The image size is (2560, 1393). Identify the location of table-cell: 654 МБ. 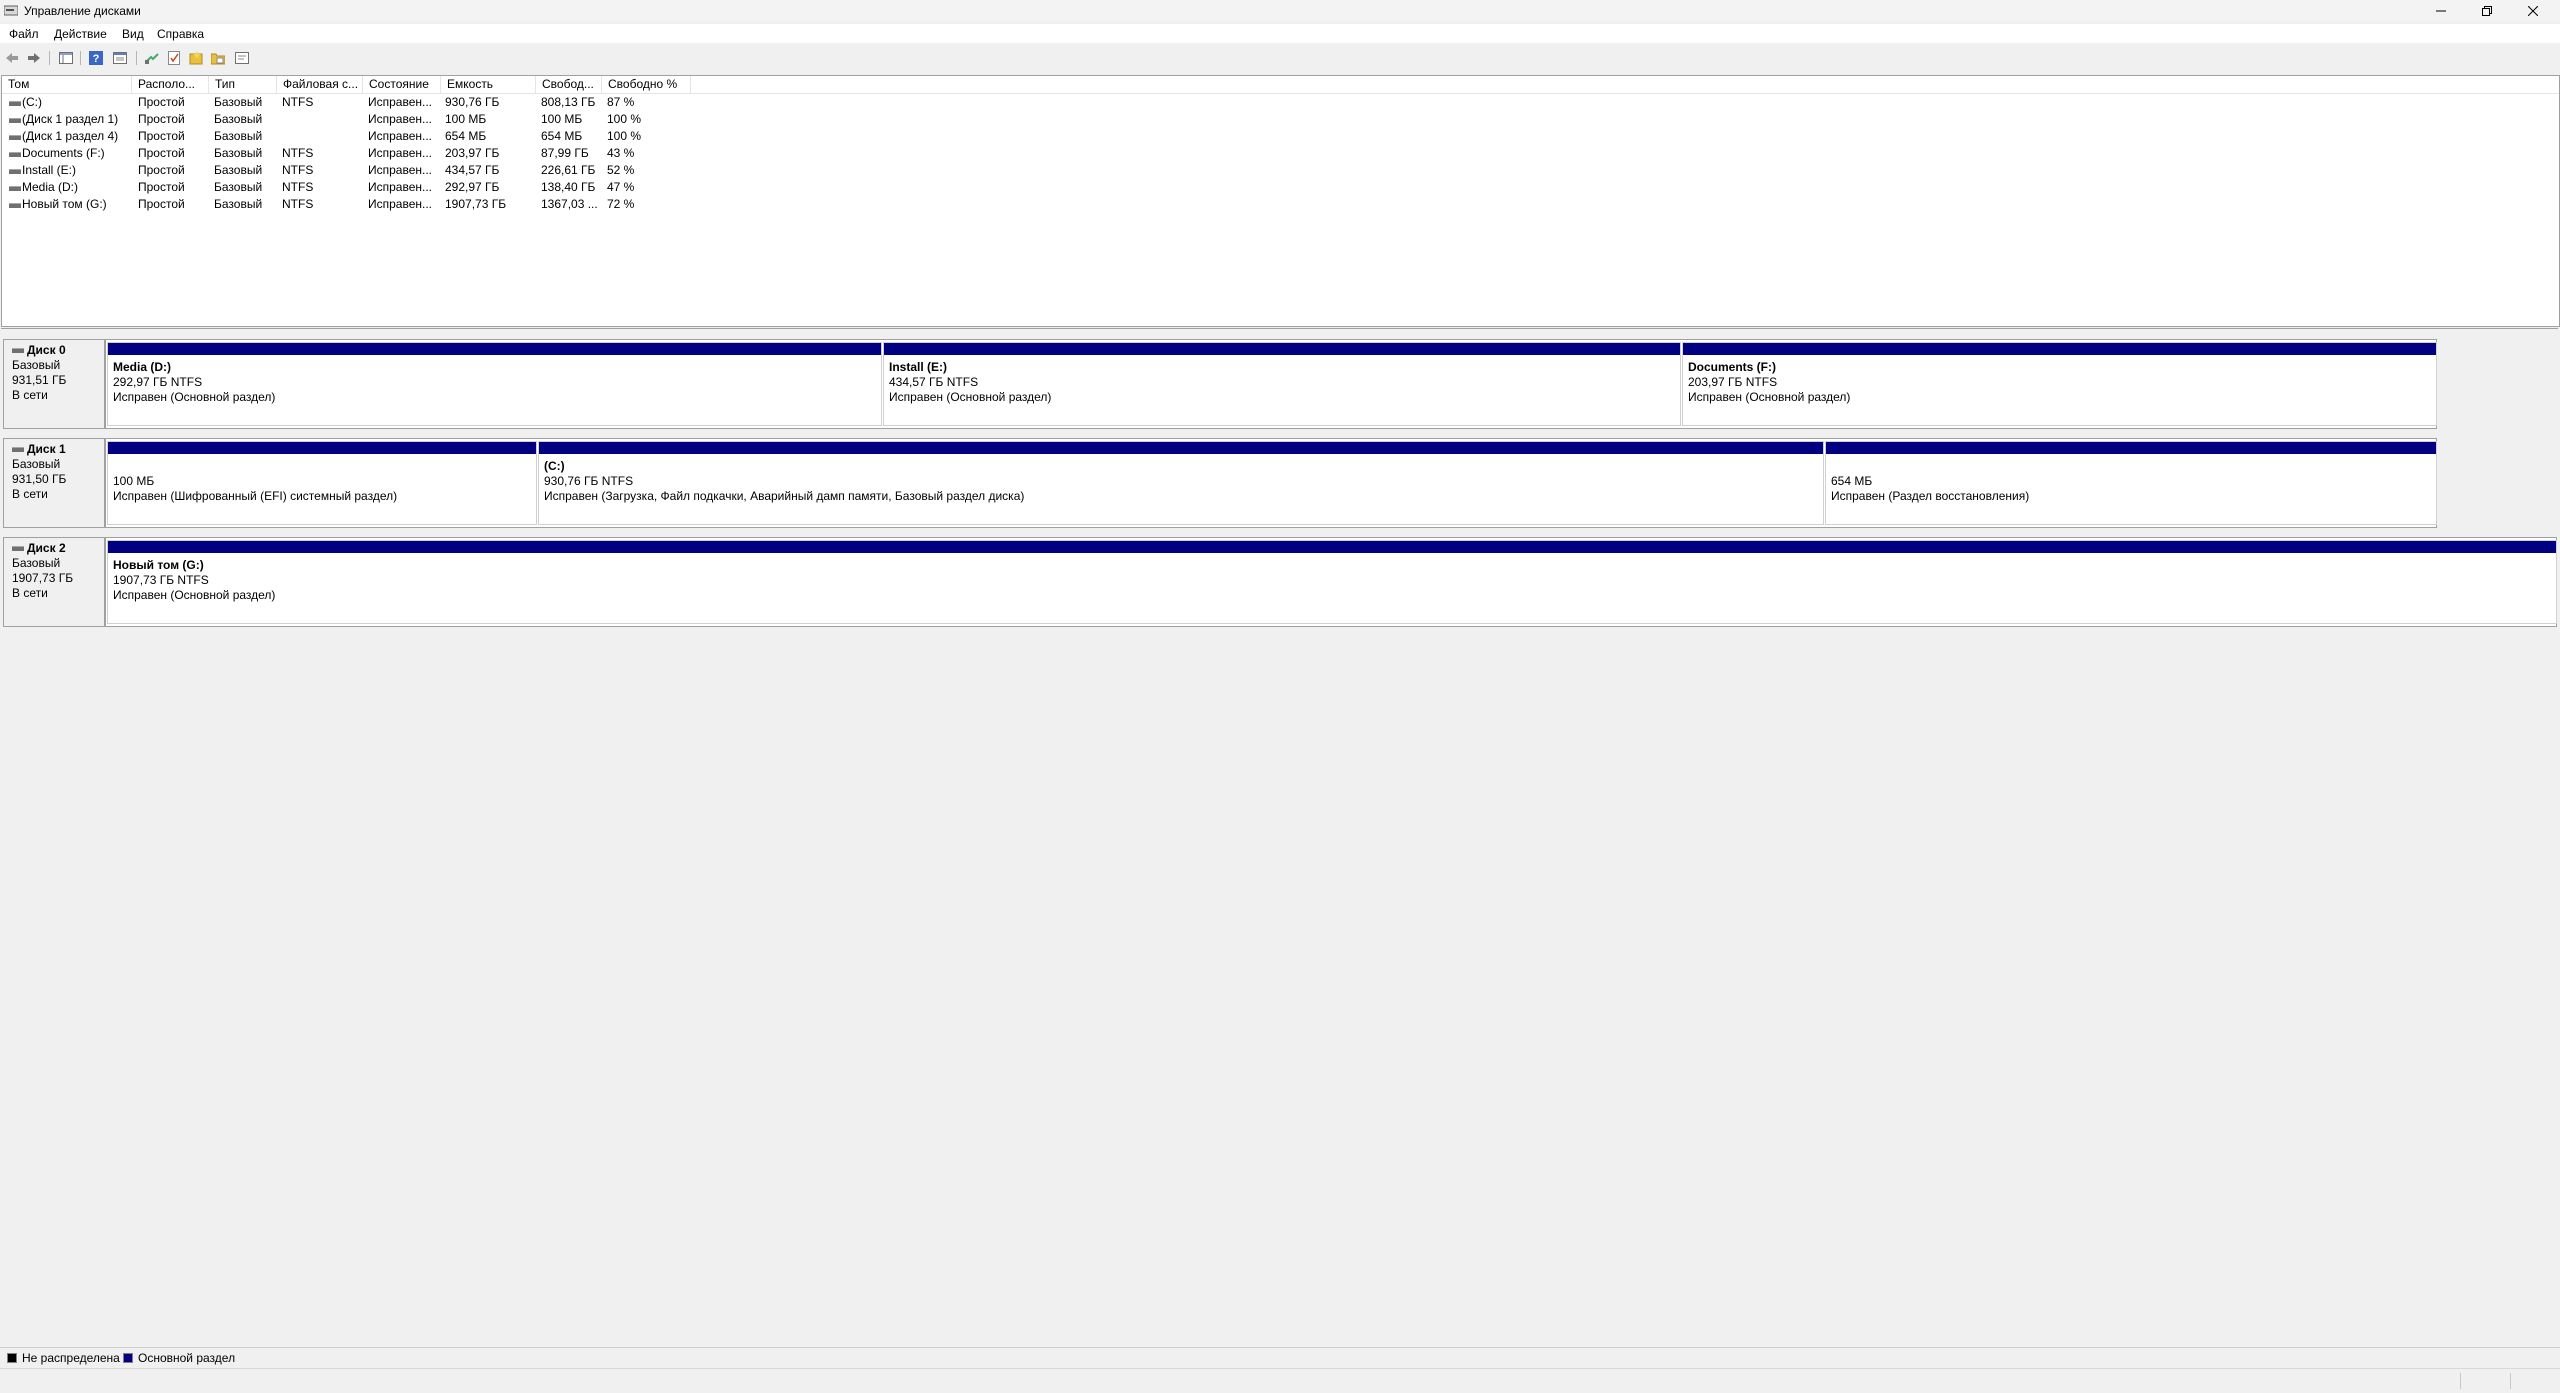
(466, 136).